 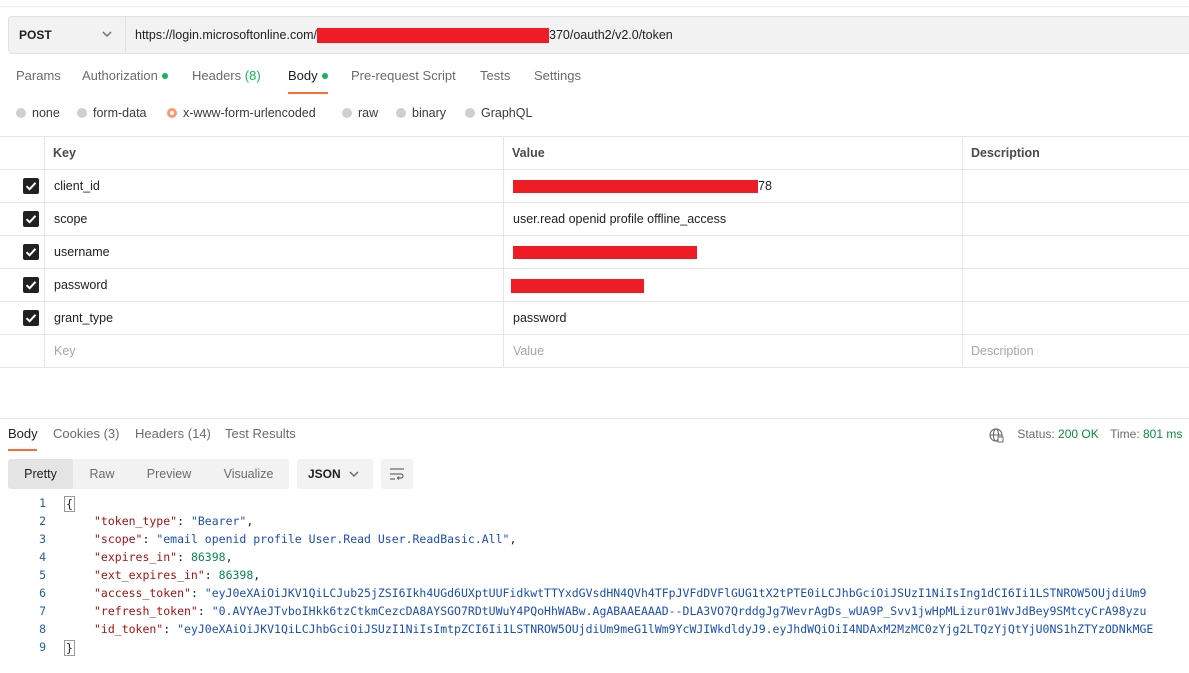 I want to click on tab-count: (8), so click(x=252, y=75).